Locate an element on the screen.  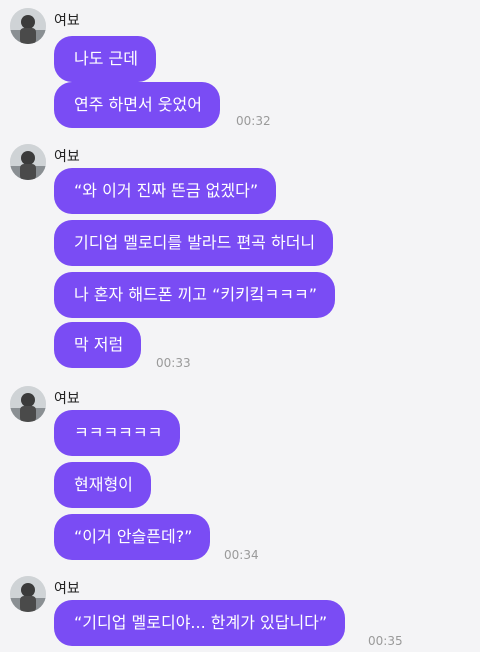
message-bubble: 막 저럼 is located at coordinates (98, 345).